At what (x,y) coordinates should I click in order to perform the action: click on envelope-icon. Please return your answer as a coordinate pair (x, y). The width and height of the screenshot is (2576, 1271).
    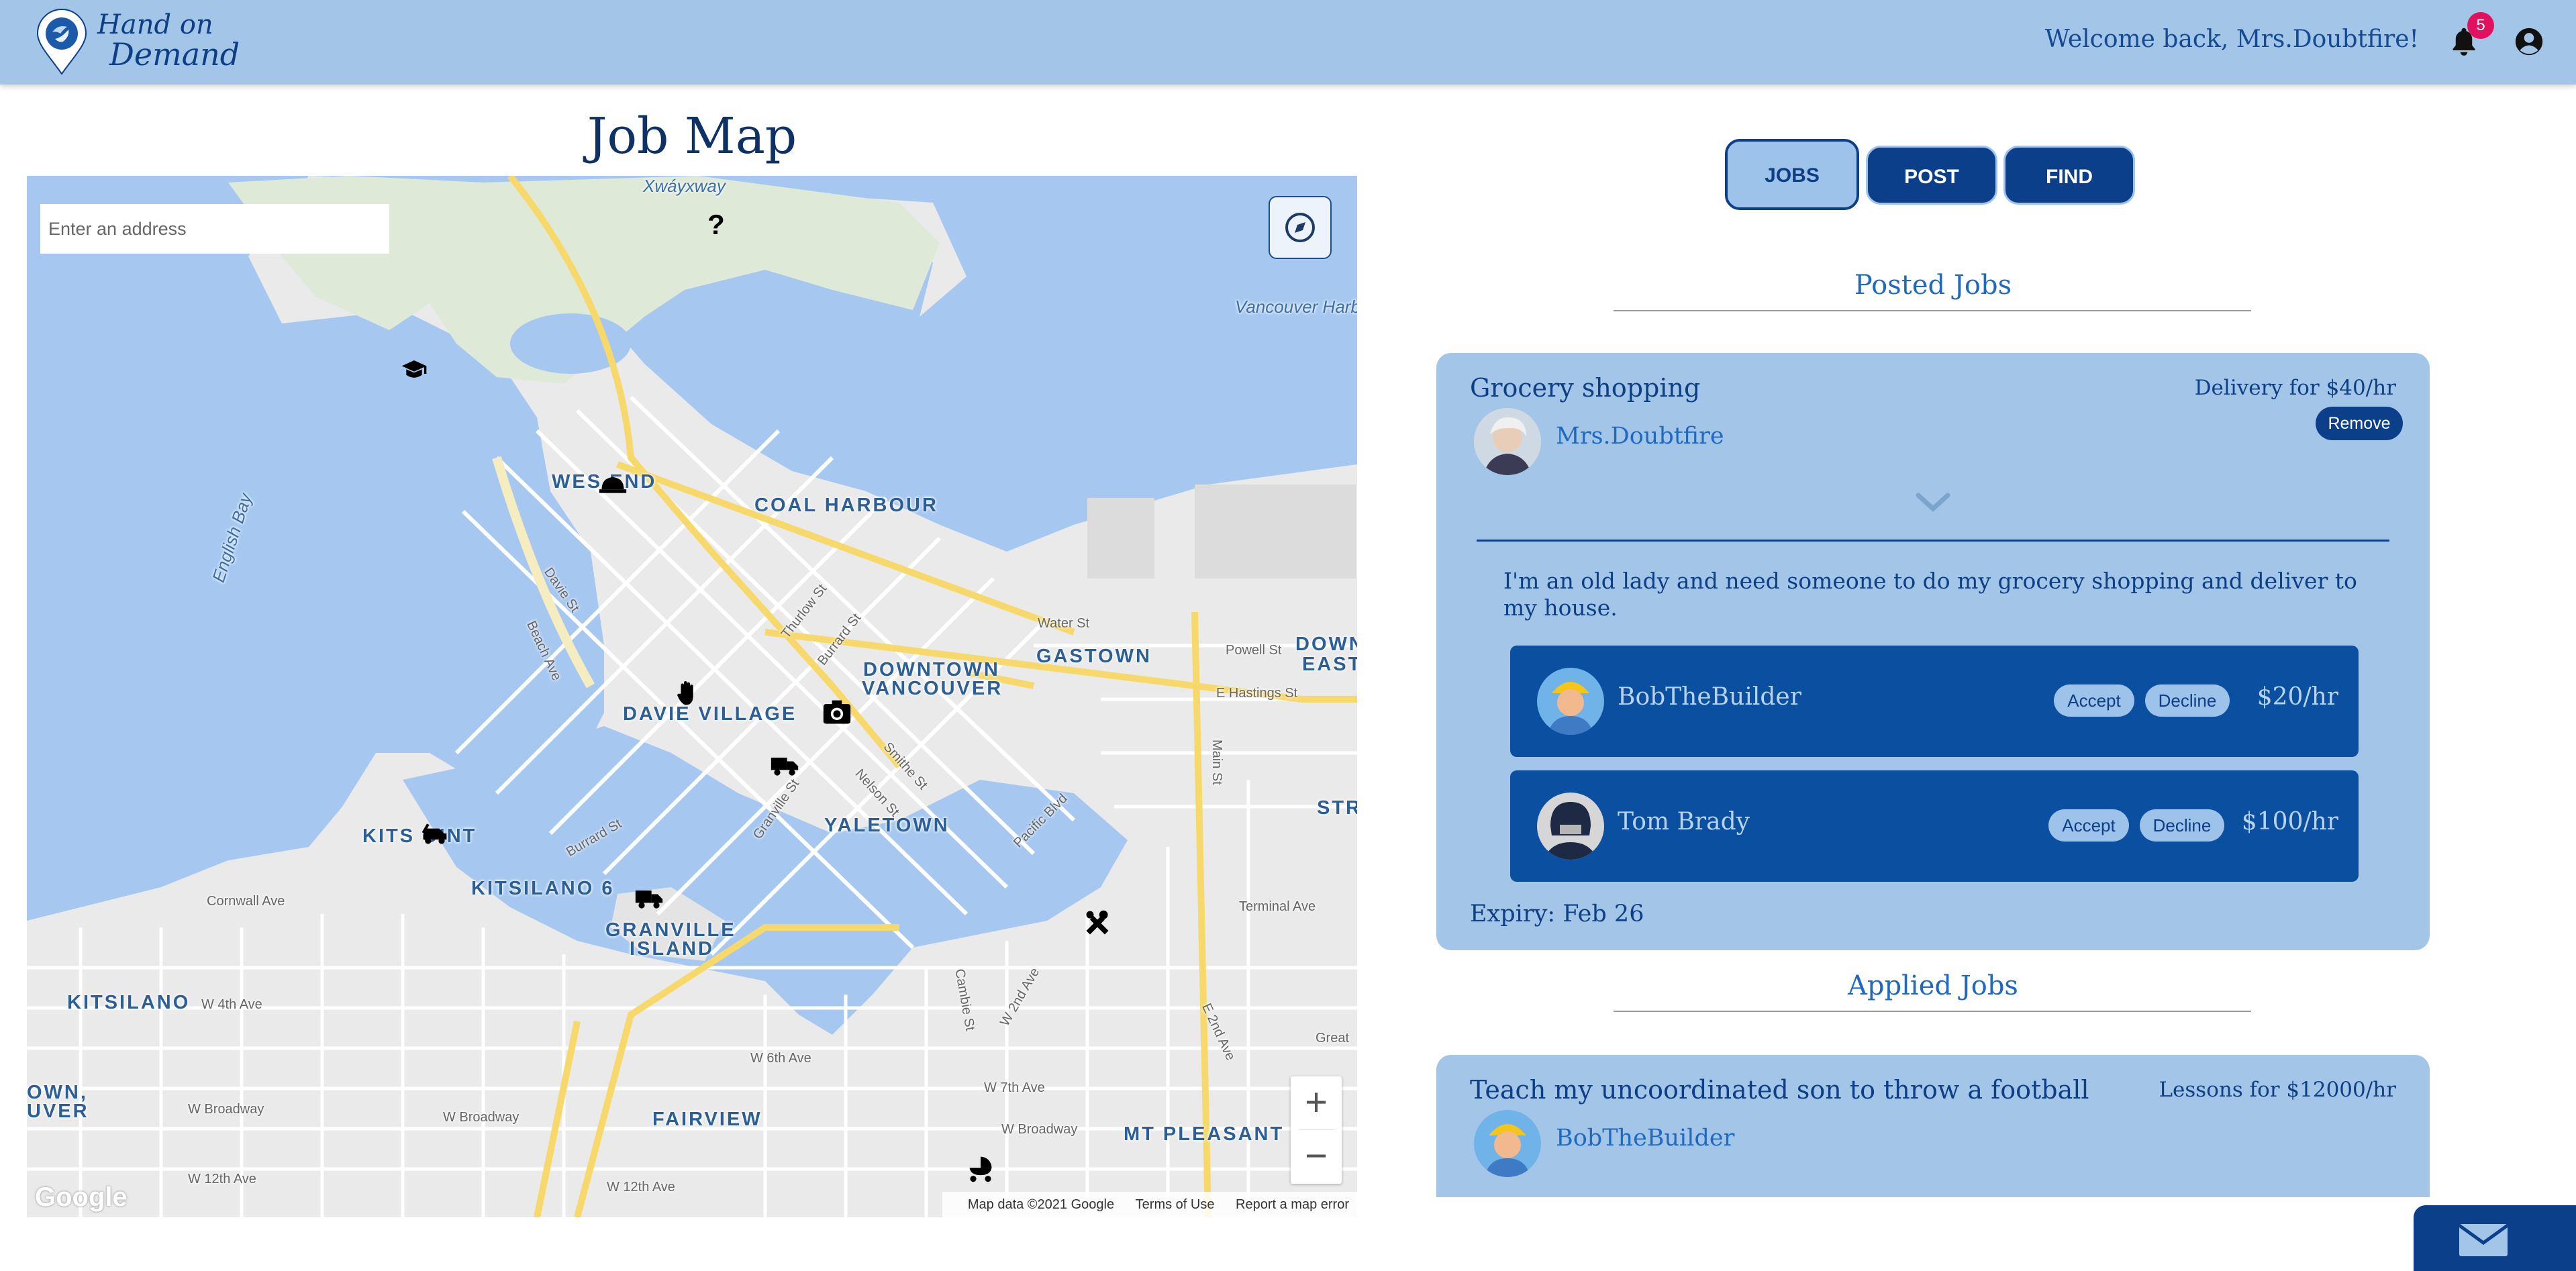
    Looking at the image, I should click on (2483, 1239).